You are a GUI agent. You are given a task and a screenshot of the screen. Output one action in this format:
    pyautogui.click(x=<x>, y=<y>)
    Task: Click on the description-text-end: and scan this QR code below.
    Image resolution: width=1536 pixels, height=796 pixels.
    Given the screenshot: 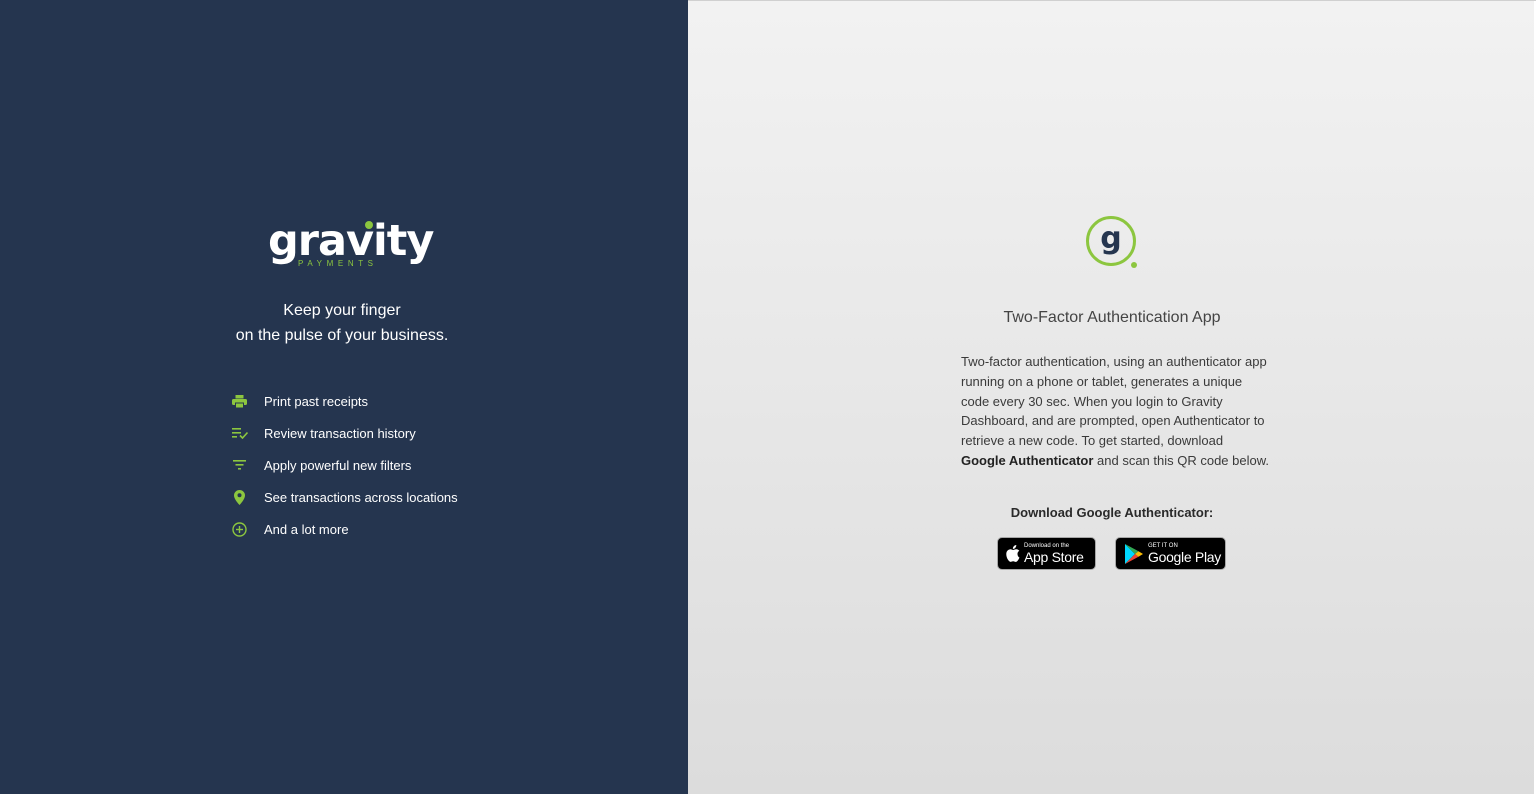 What is the action you would take?
    pyautogui.click(x=1181, y=460)
    